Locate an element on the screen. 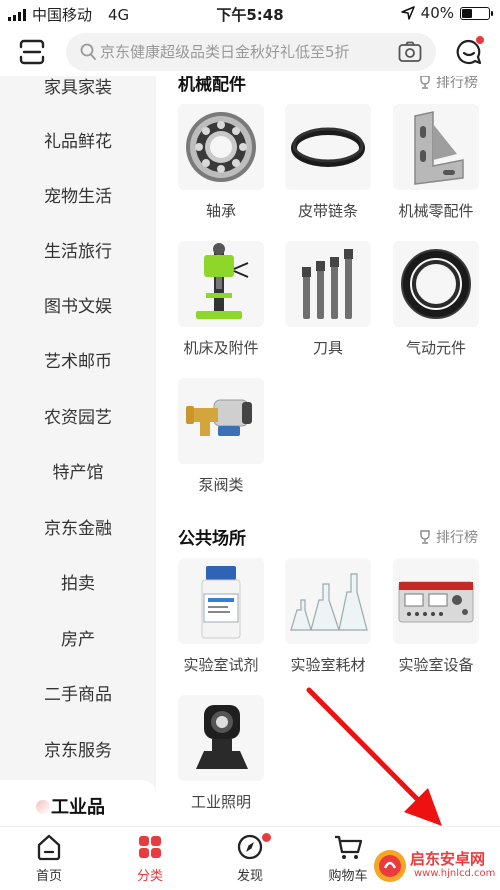 This screenshot has height=890, width=500. sidebar-item-label: 工业品 is located at coordinates (78, 807).